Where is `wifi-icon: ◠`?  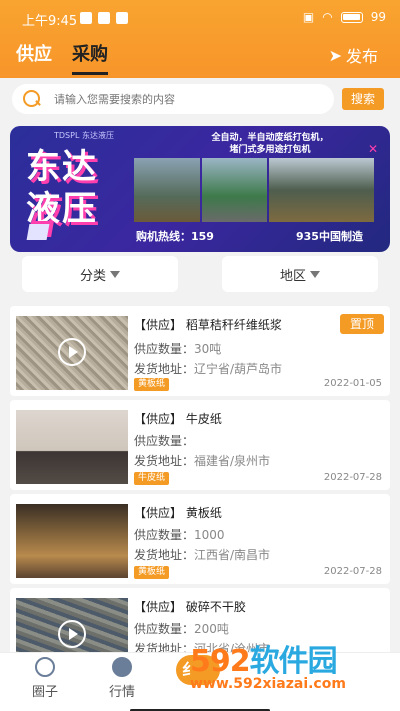
wifi-icon: ◠ is located at coordinates (327, 17).